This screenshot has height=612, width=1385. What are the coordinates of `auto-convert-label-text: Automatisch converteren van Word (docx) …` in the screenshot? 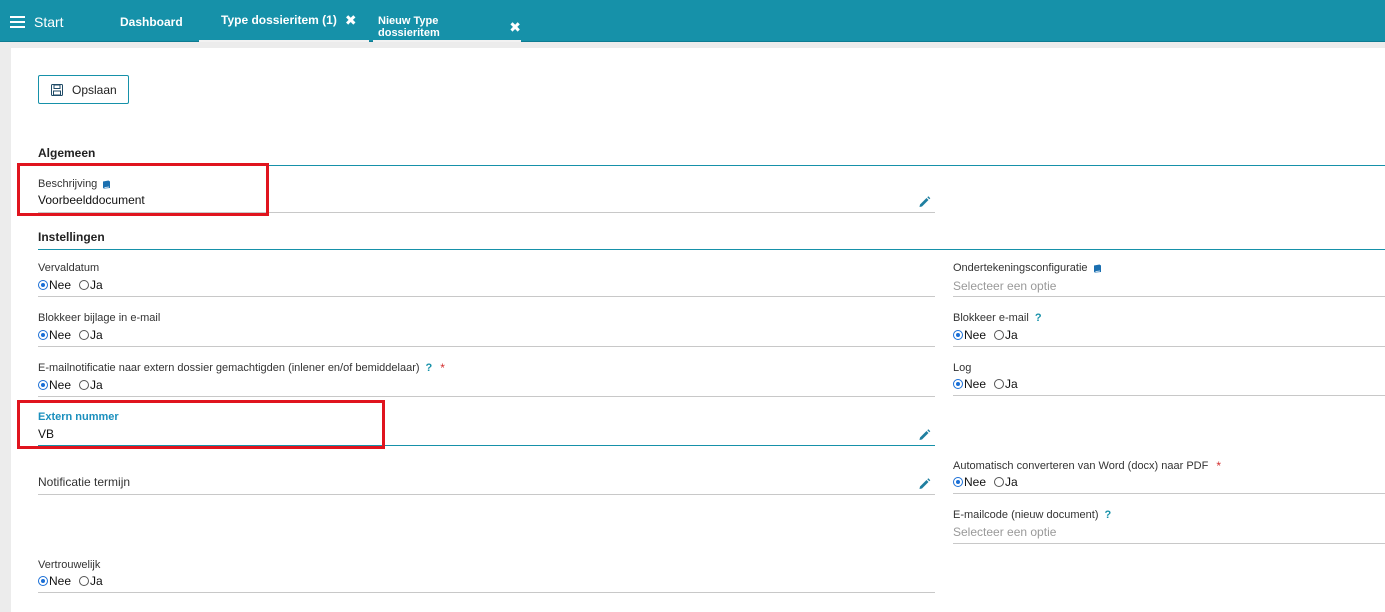 It's located at (1081, 466).